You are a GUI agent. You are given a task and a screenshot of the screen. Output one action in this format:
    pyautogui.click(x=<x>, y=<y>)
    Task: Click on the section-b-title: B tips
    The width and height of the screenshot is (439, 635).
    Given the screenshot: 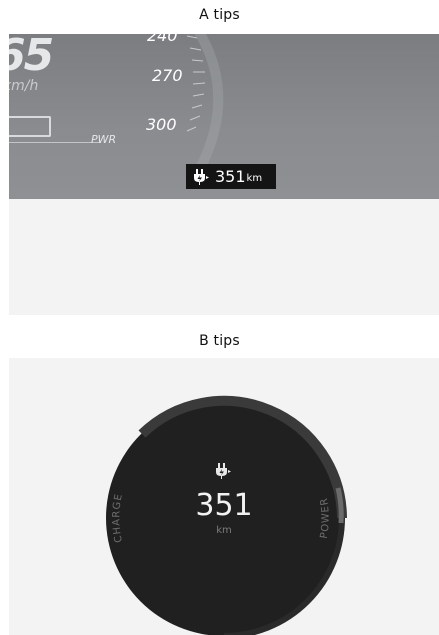 What is the action you would take?
    pyautogui.click(x=219, y=341)
    